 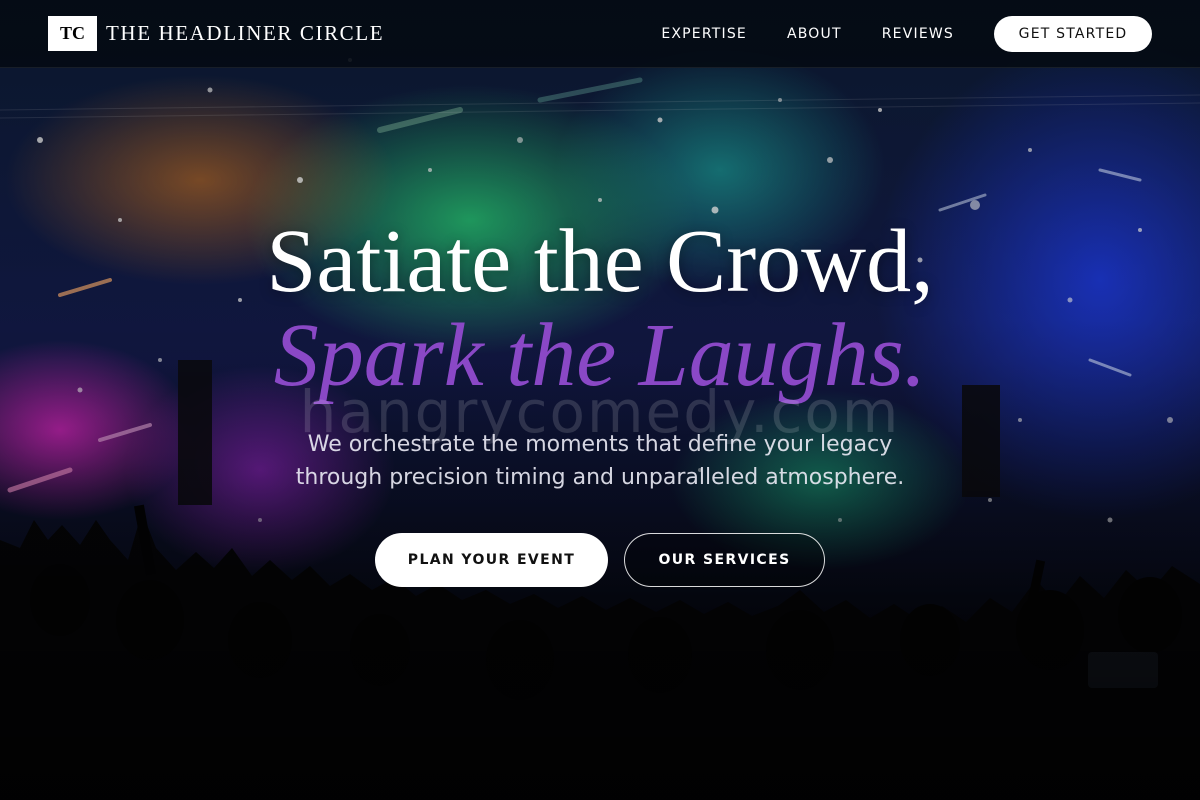 What do you see at coordinates (245, 33) in the screenshot?
I see `brand-name: THE HEADLINER CIRCLE` at bounding box center [245, 33].